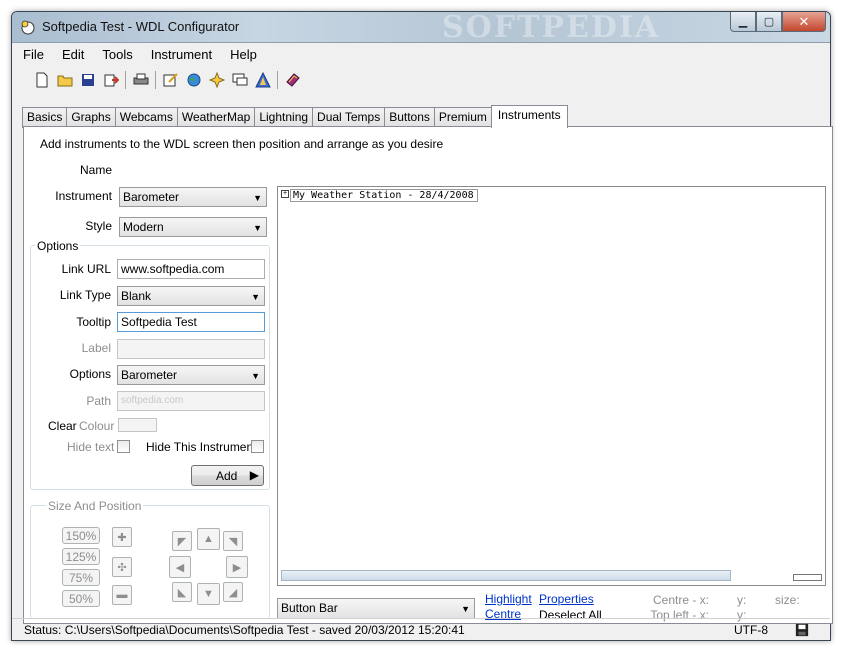 This screenshot has height=662, width=852. Describe the element at coordinates (191, 322) in the screenshot. I see `tooltip-input: Softpedia Test` at that location.